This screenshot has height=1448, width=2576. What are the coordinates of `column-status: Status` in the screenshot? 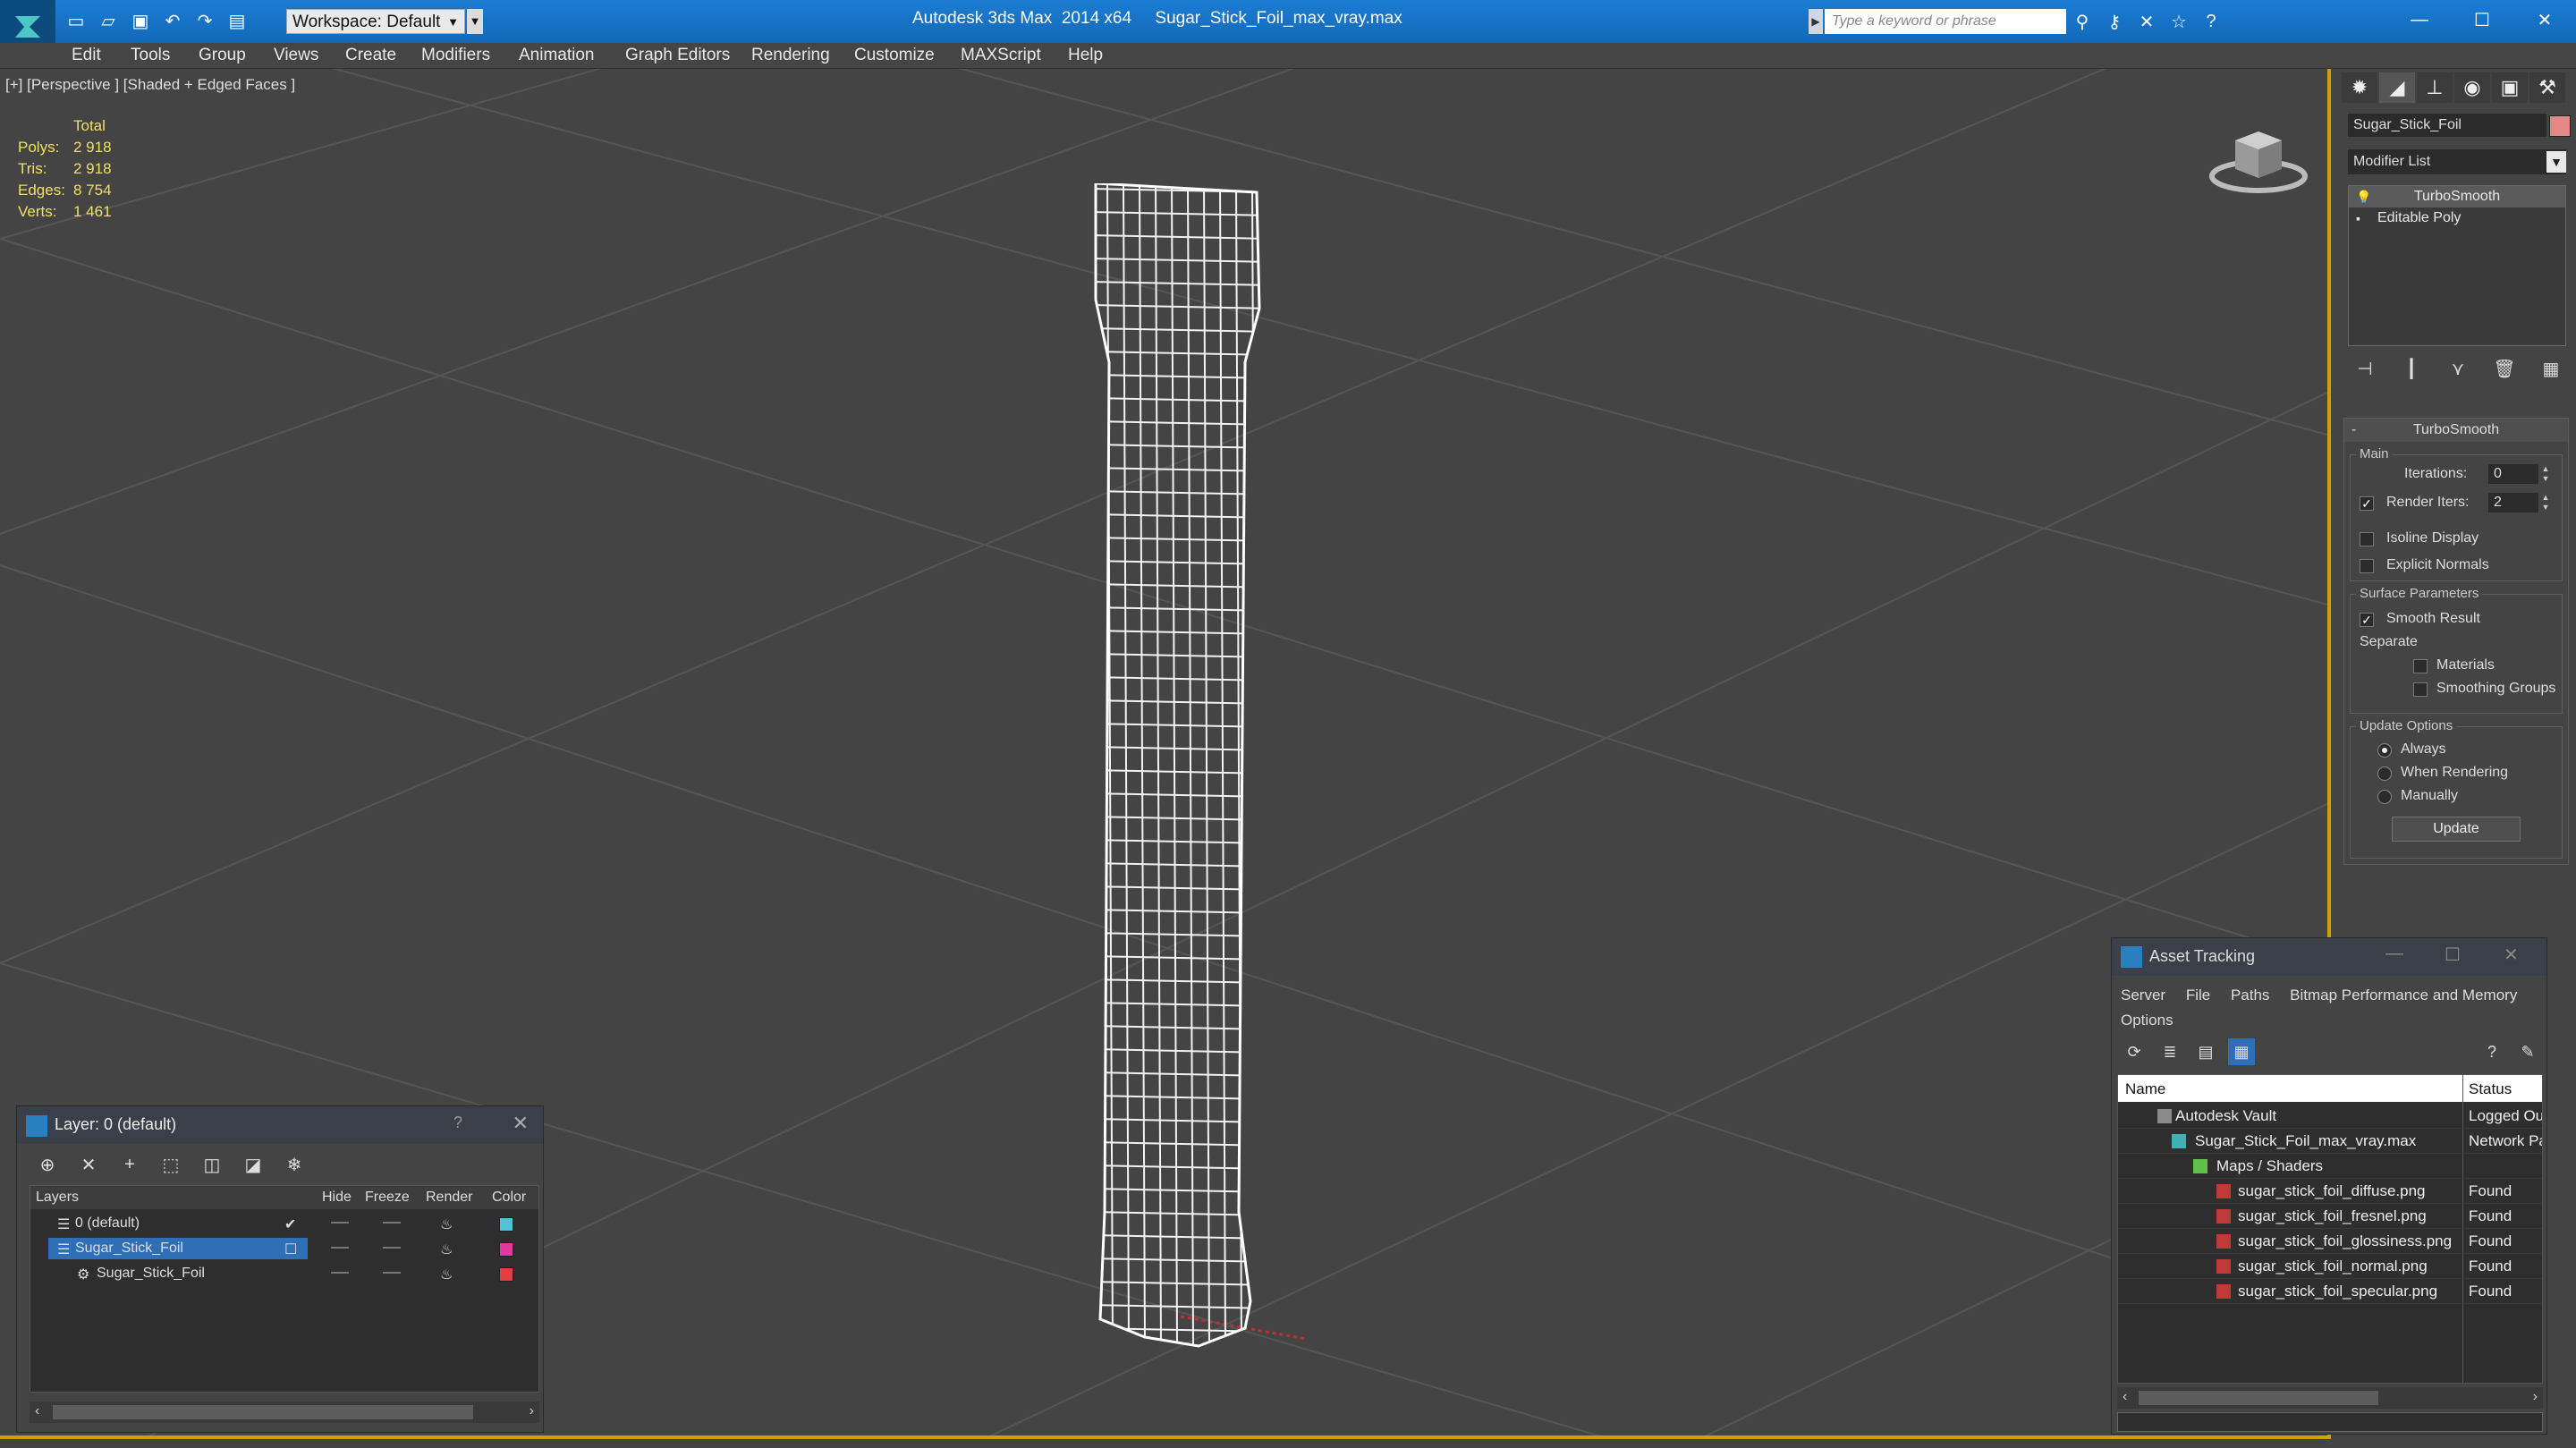 It's located at (2490, 1089).